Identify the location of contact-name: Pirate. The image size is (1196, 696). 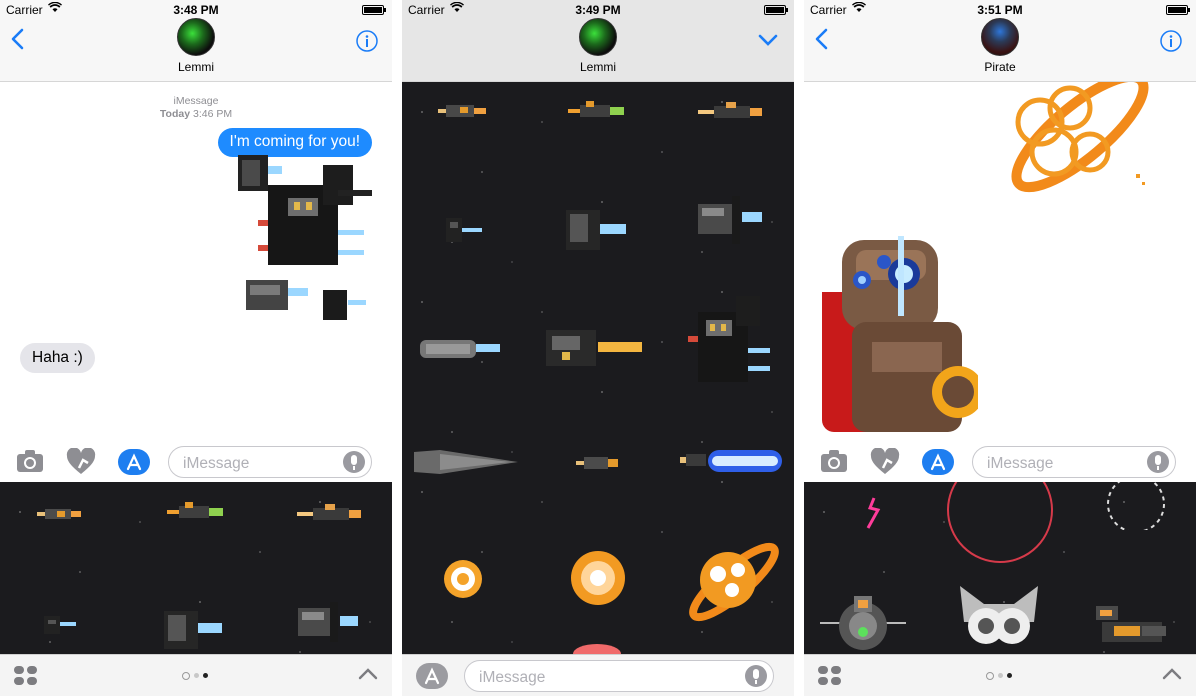
(1000, 67).